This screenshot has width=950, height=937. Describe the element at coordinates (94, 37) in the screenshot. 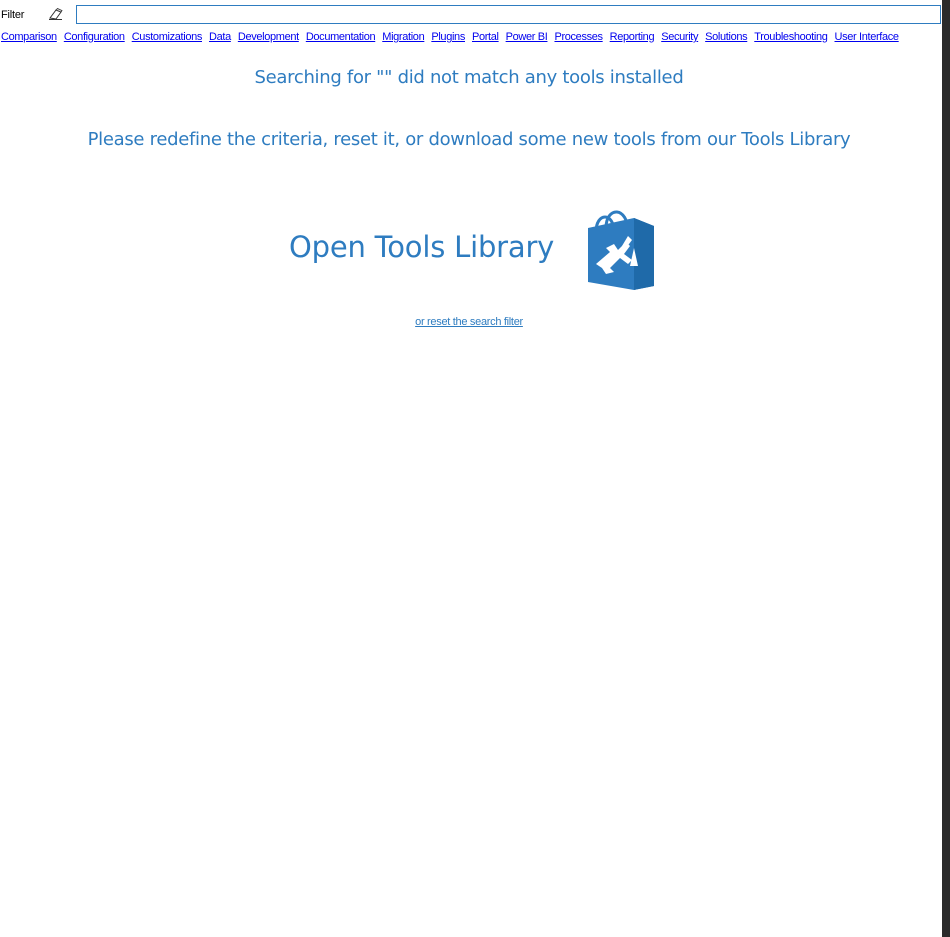

I see `category-link-configuration: Configuration` at that location.